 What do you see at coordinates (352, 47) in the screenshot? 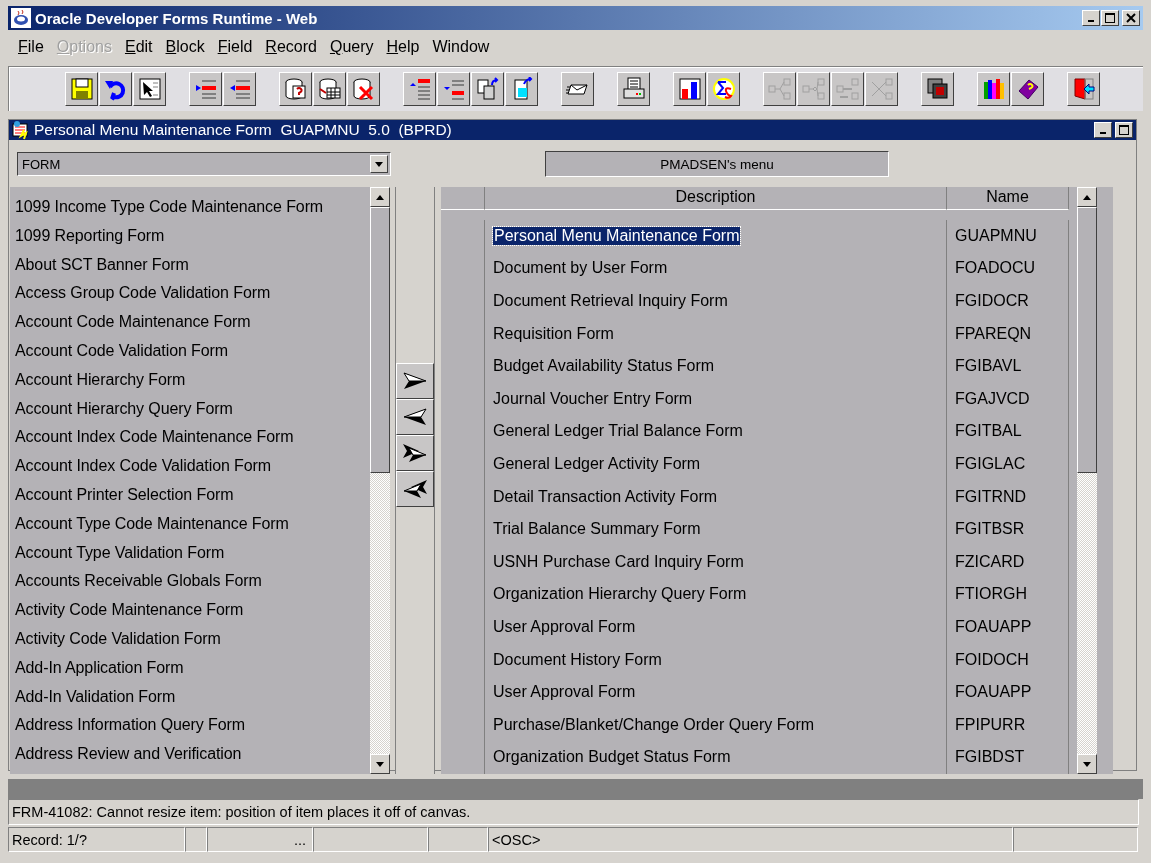
I see `menu-item: Query` at bounding box center [352, 47].